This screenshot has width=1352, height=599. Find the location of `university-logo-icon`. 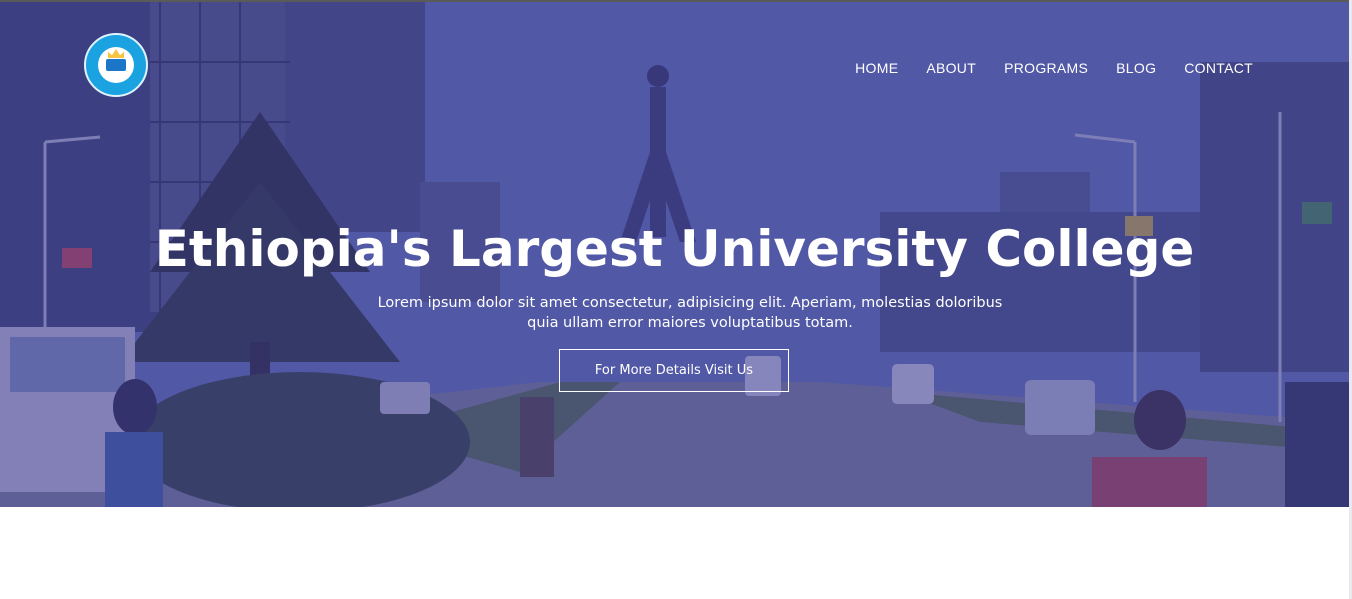

university-logo-icon is located at coordinates (116, 65).